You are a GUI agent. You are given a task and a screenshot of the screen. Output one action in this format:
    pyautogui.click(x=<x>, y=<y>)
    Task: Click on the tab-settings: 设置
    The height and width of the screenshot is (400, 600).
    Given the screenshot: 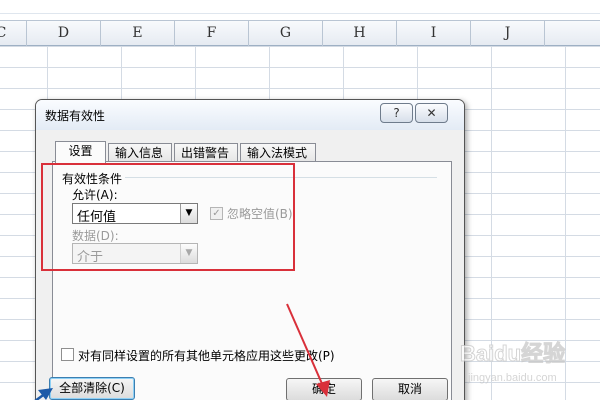 What is the action you would take?
    pyautogui.click(x=80, y=152)
    